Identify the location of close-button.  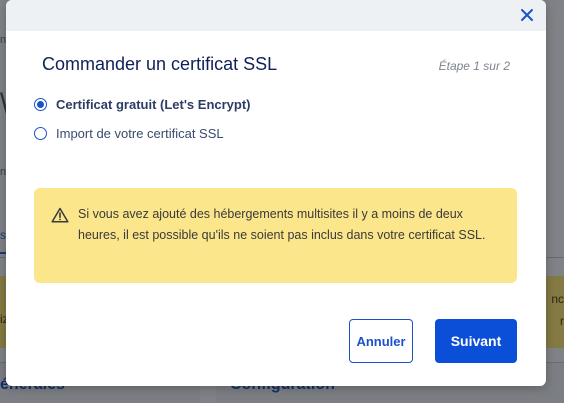
(527, 15).